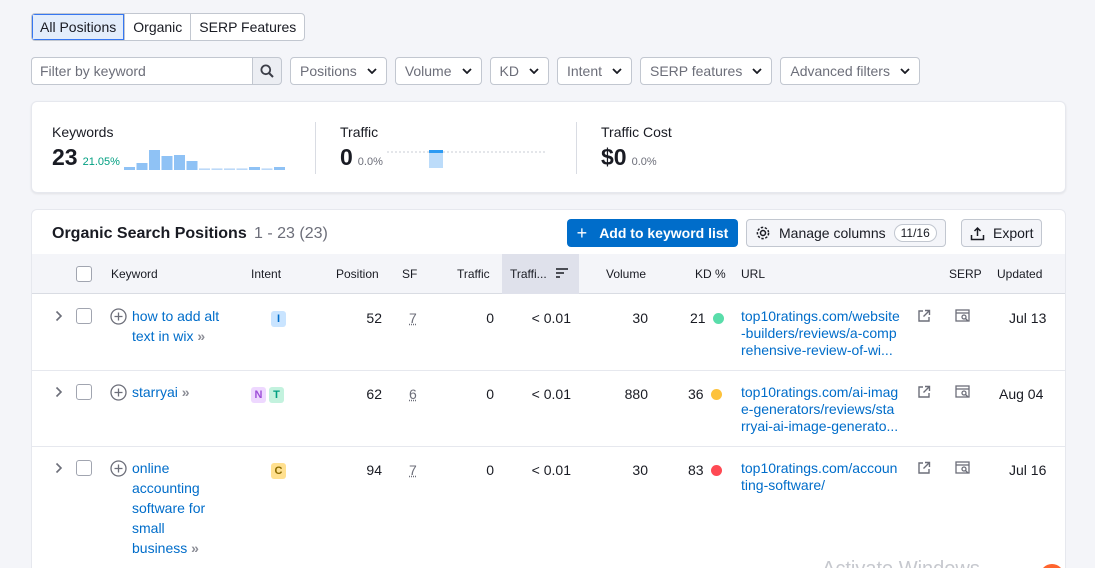  I want to click on position-value: 94, so click(374, 470).